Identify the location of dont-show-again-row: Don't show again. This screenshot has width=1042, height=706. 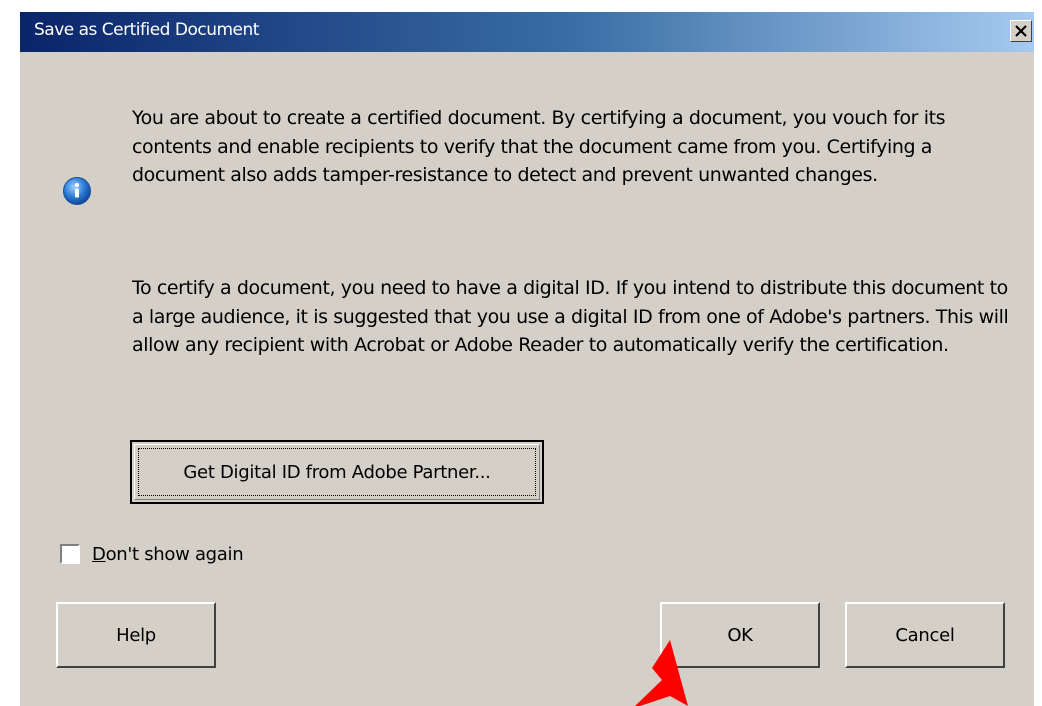
(152, 554).